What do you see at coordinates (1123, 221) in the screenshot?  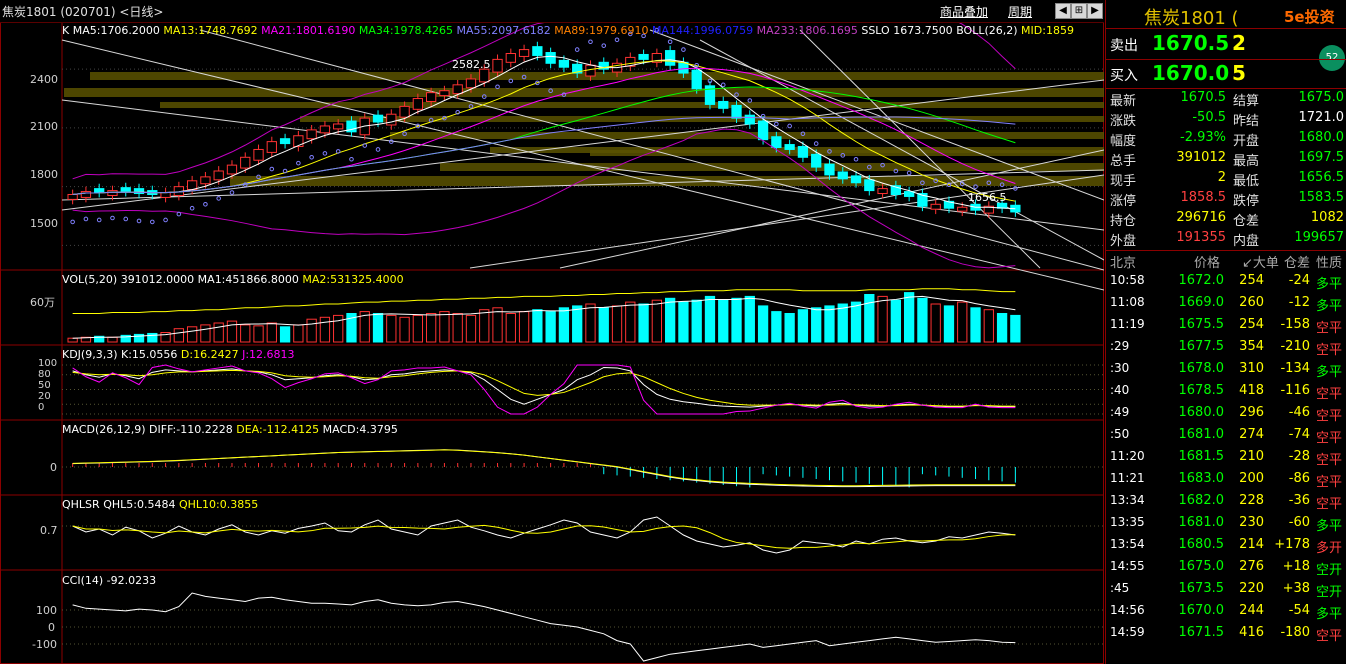 I see `quote-label: 持仓` at bounding box center [1123, 221].